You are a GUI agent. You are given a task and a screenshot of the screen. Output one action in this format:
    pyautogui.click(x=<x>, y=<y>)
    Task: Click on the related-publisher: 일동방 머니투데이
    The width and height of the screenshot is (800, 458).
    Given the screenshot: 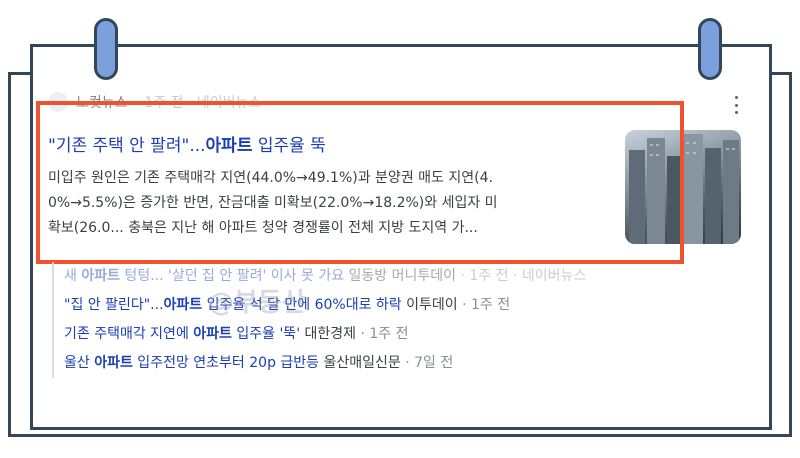 What is the action you would take?
    pyautogui.click(x=400, y=276)
    